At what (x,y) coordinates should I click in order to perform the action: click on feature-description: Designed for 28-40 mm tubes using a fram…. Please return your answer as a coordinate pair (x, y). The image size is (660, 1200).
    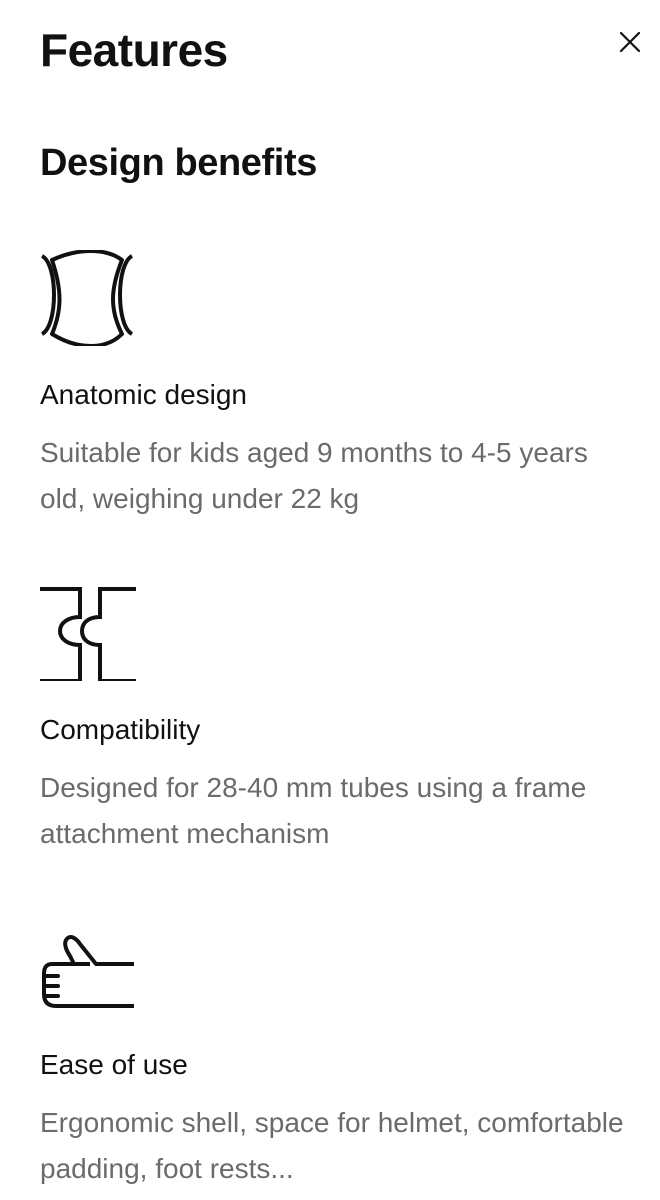
    Looking at the image, I should click on (313, 810).